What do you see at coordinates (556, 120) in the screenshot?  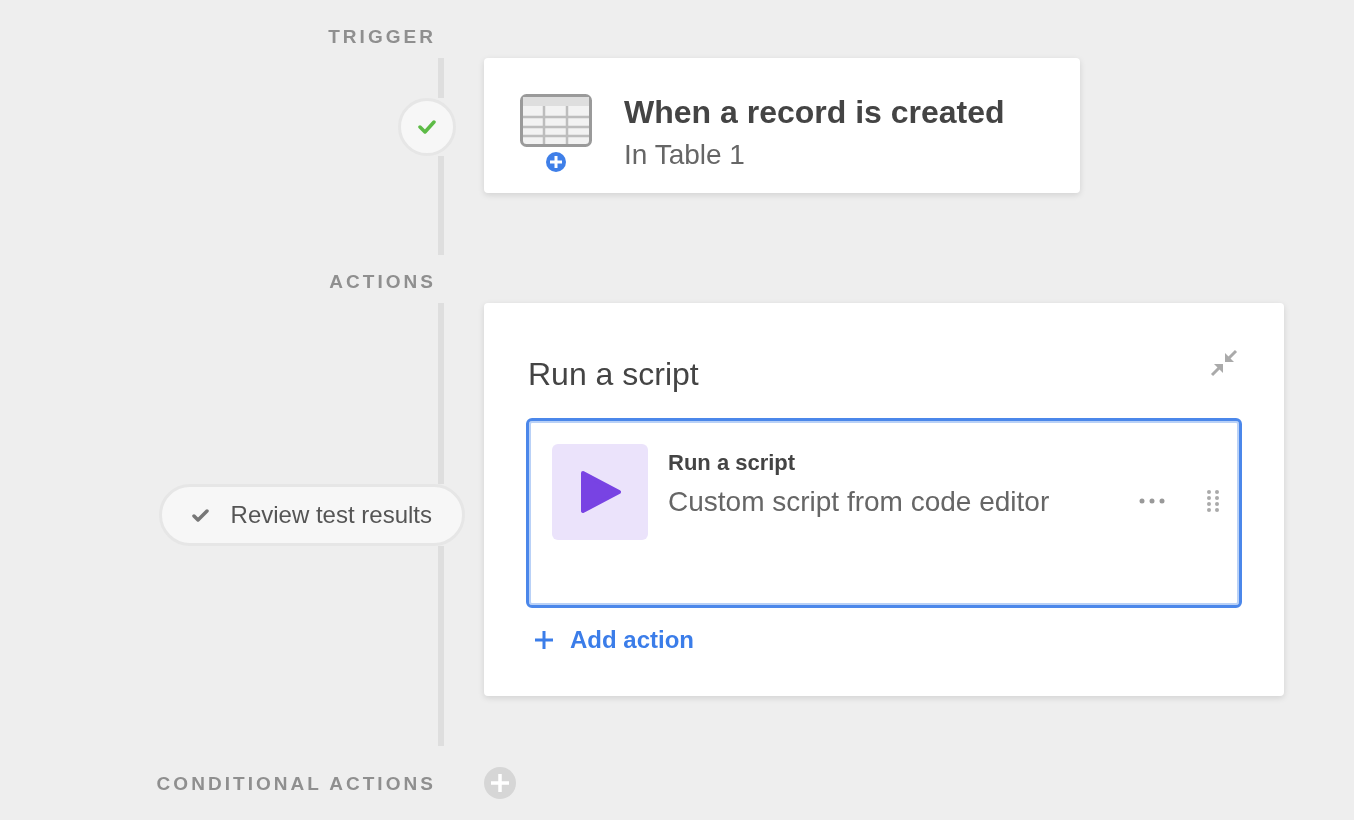 I see `table-icon` at bounding box center [556, 120].